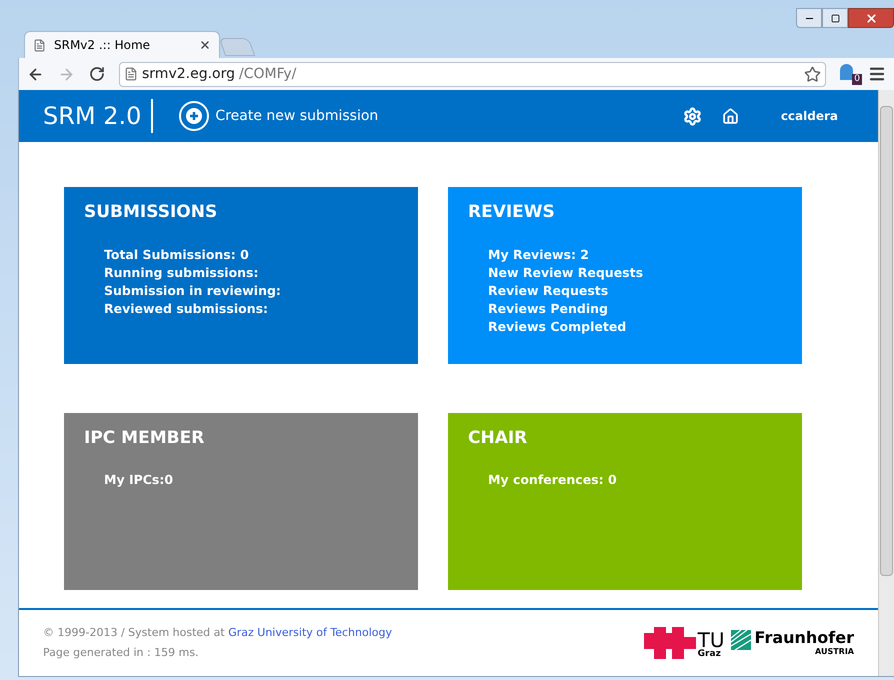 Image resolution: width=894 pixels, height=680 pixels. I want to click on back-icon, so click(35, 74).